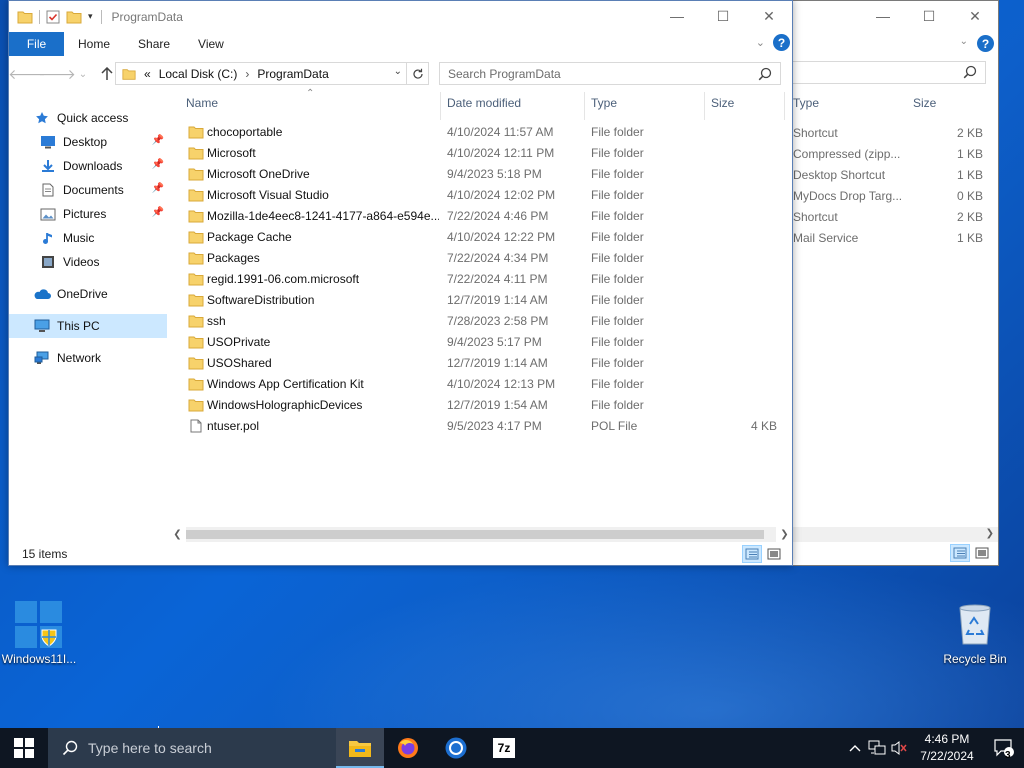  I want to click on recent-locations-icon: ⌄, so click(83, 74).